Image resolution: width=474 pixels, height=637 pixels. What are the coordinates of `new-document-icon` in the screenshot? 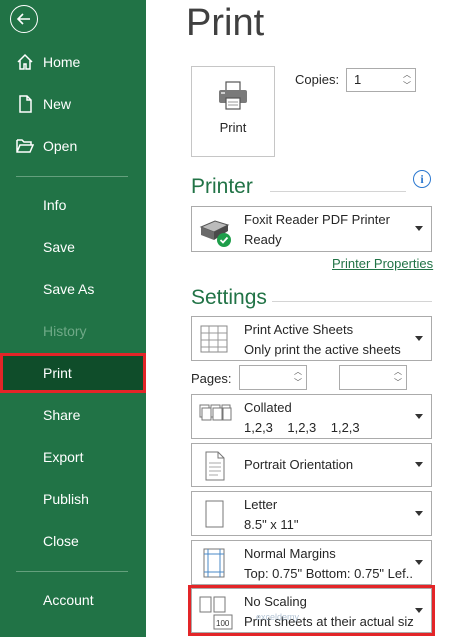 It's located at (25, 104).